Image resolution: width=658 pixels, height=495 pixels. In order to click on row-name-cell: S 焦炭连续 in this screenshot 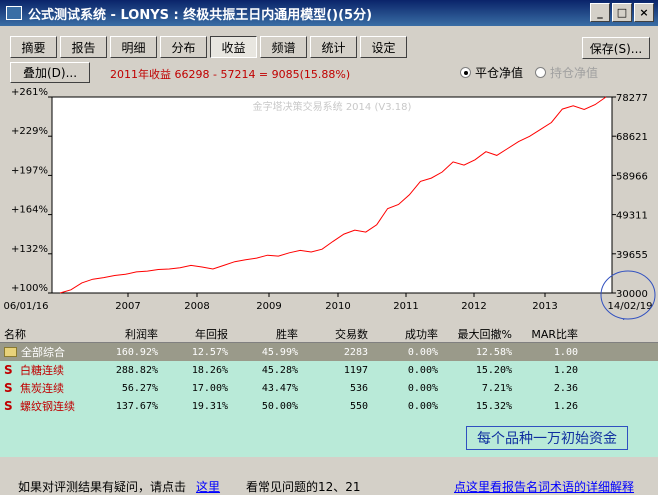, I will do `click(46, 388)`.